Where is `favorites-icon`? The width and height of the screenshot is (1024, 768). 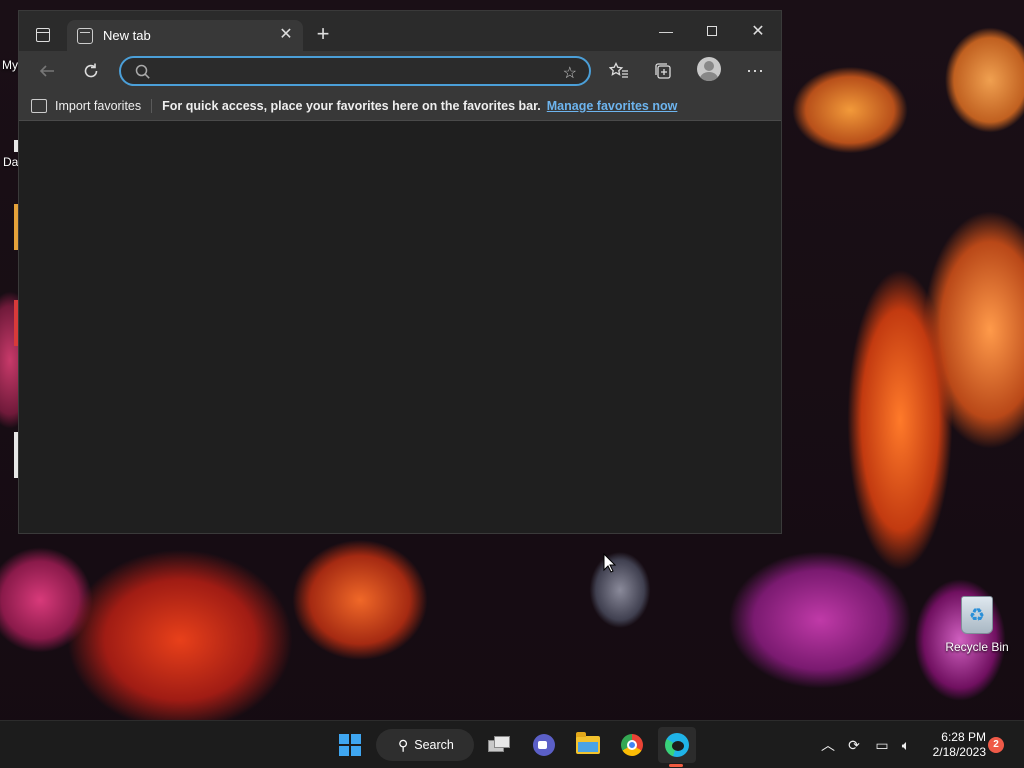
favorites-icon is located at coordinates (618, 70).